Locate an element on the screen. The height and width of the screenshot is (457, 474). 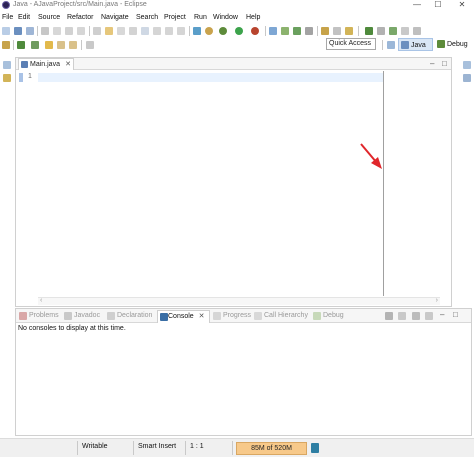
open-perspective-icon is located at coordinates (391, 45).